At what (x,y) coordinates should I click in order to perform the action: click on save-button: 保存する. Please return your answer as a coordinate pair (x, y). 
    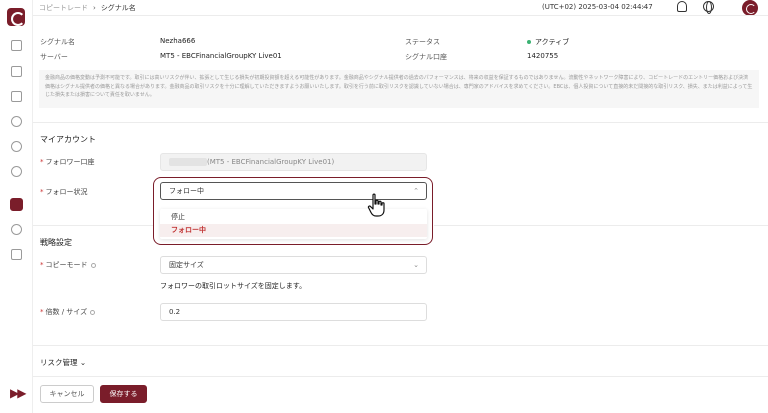
    Looking at the image, I should click on (123, 394).